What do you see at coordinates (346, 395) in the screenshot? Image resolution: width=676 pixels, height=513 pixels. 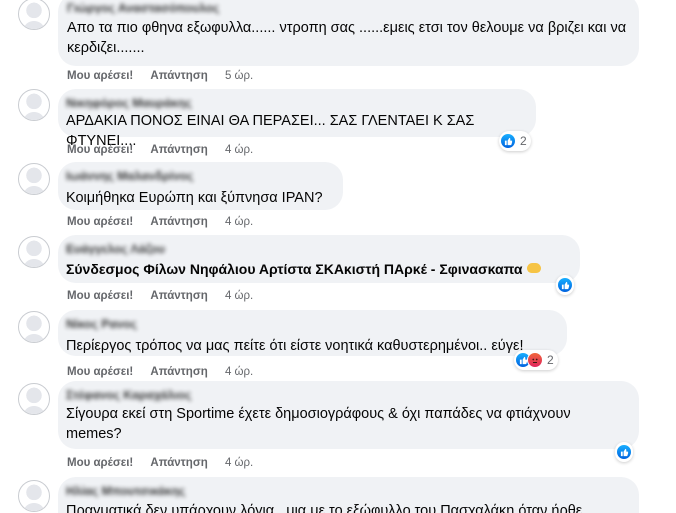 I see `comment-author: Στέφανος Καραχάλιος` at bounding box center [346, 395].